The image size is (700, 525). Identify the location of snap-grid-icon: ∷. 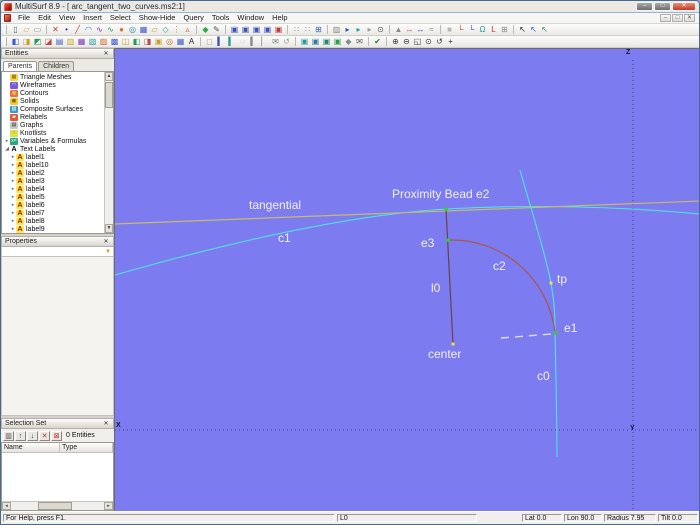
(296, 29).